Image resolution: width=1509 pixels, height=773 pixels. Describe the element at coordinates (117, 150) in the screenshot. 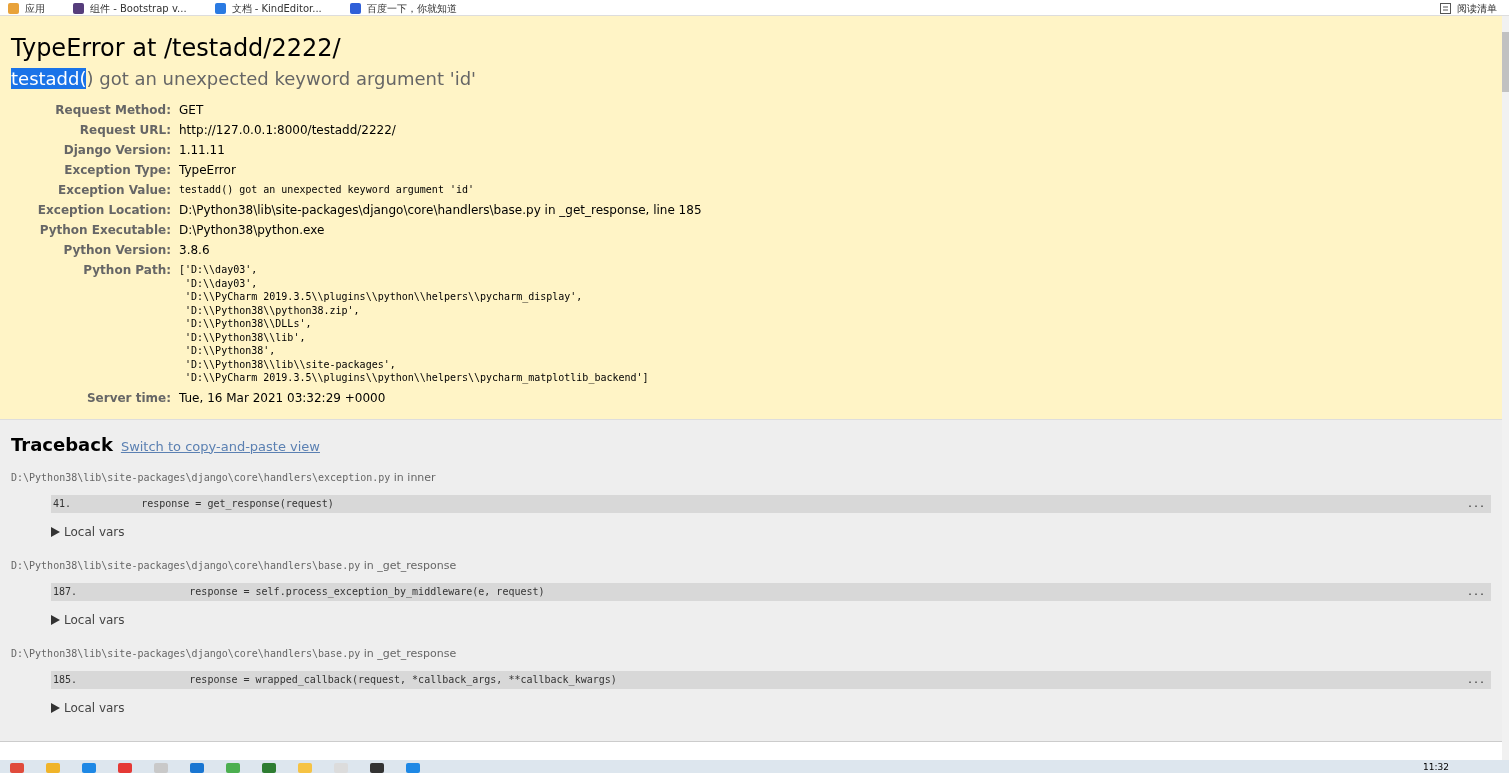

I see `meta-label: Django Version:` at that location.